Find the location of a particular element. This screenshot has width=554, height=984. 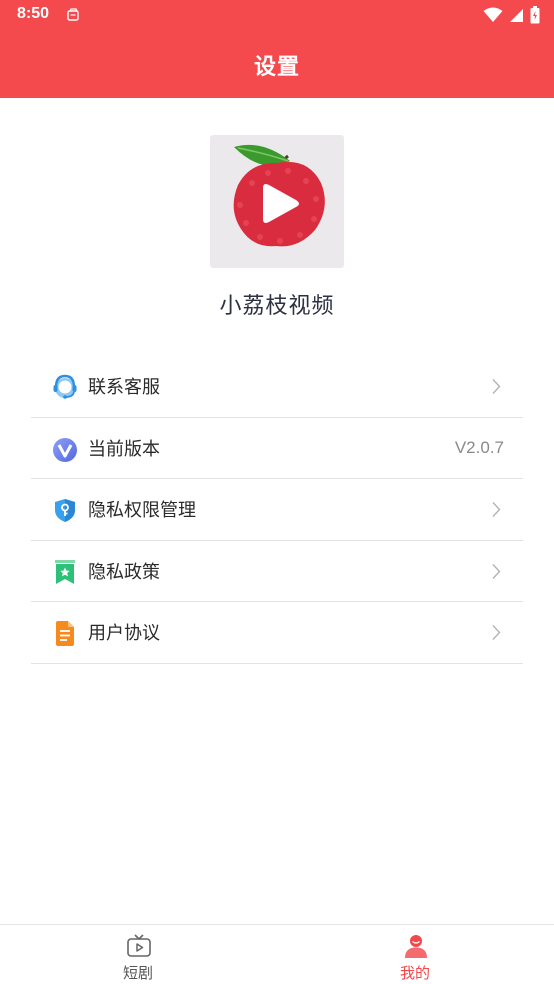

menu-item-label: 隐私政策 is located at coordinates (124, 572).